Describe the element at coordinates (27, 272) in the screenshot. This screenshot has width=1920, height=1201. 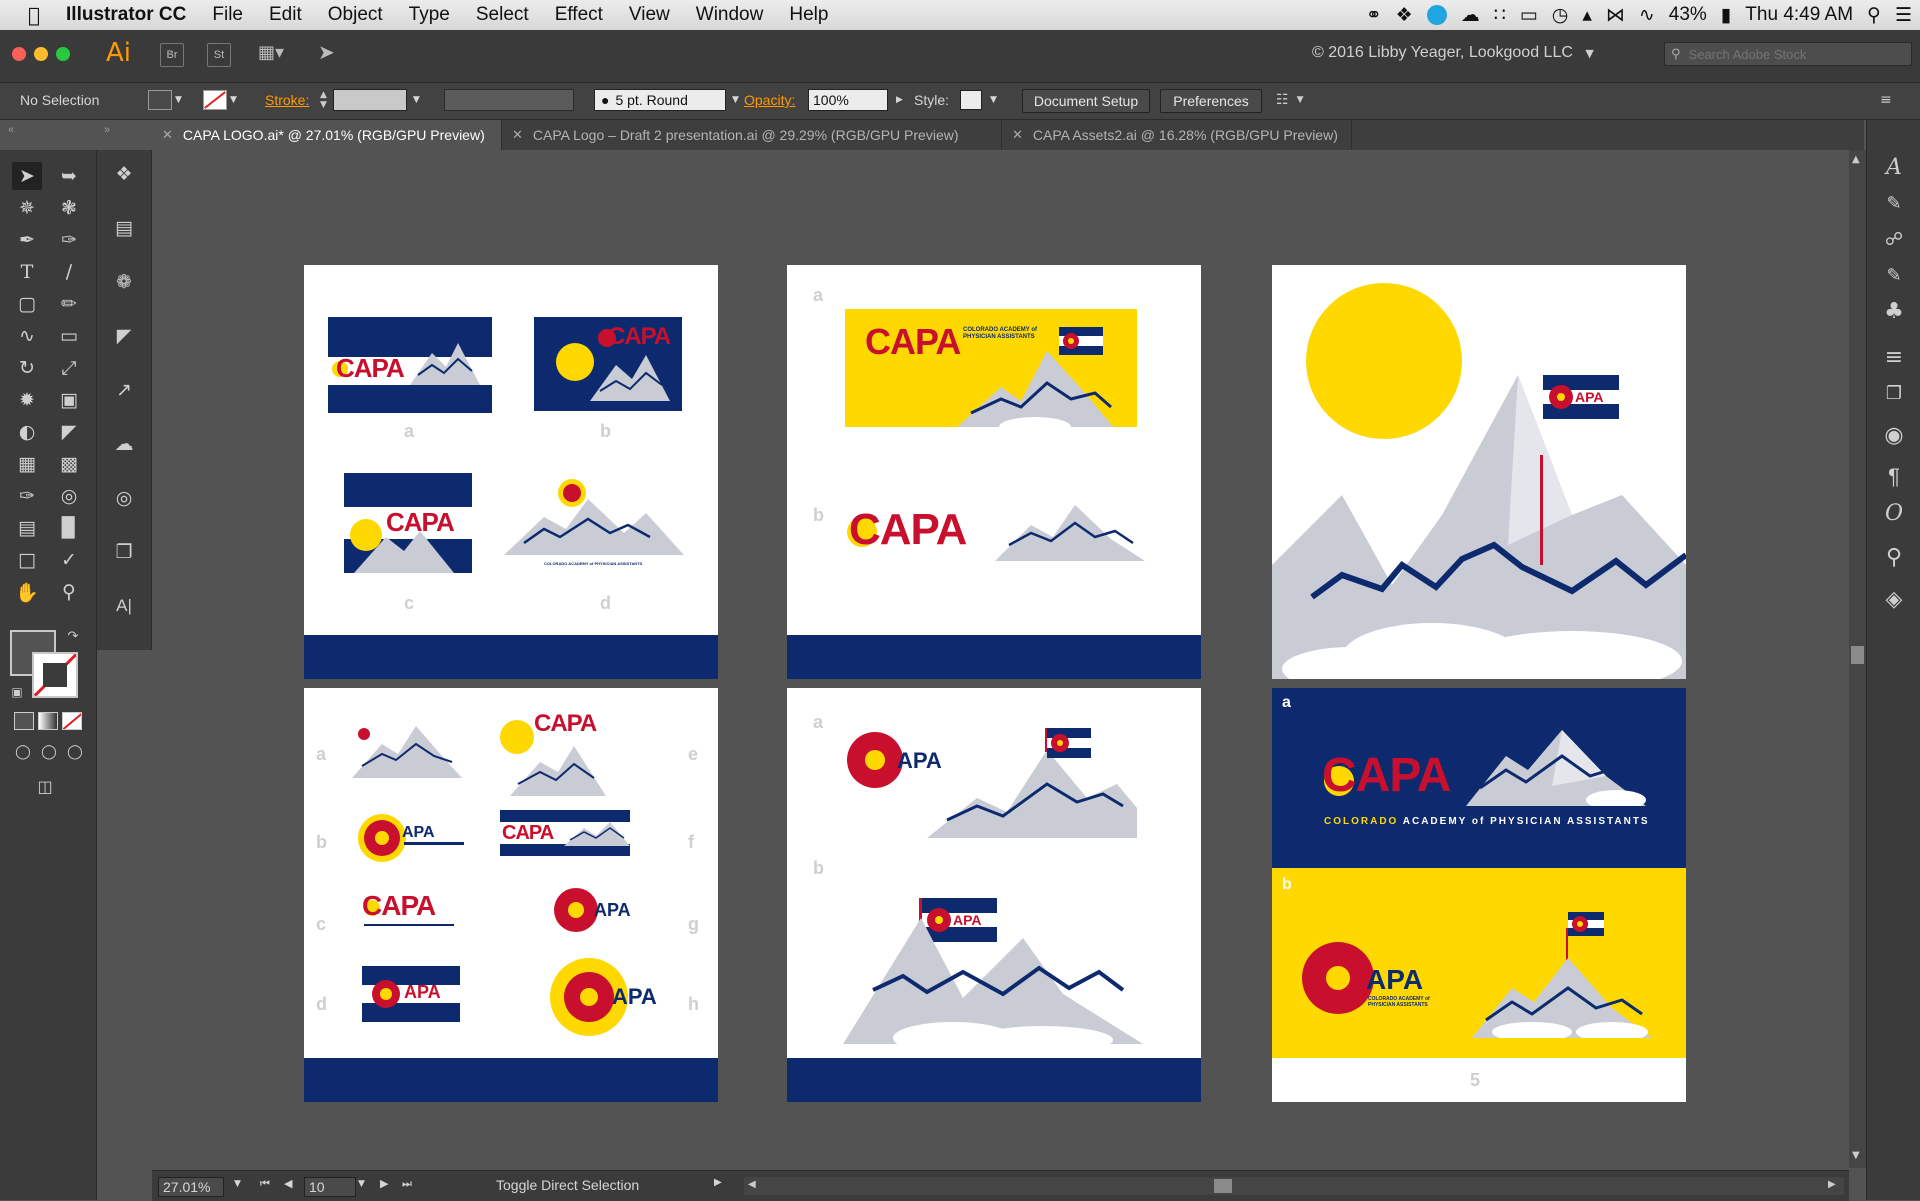
I see `type-tool-icon: T` at that location.